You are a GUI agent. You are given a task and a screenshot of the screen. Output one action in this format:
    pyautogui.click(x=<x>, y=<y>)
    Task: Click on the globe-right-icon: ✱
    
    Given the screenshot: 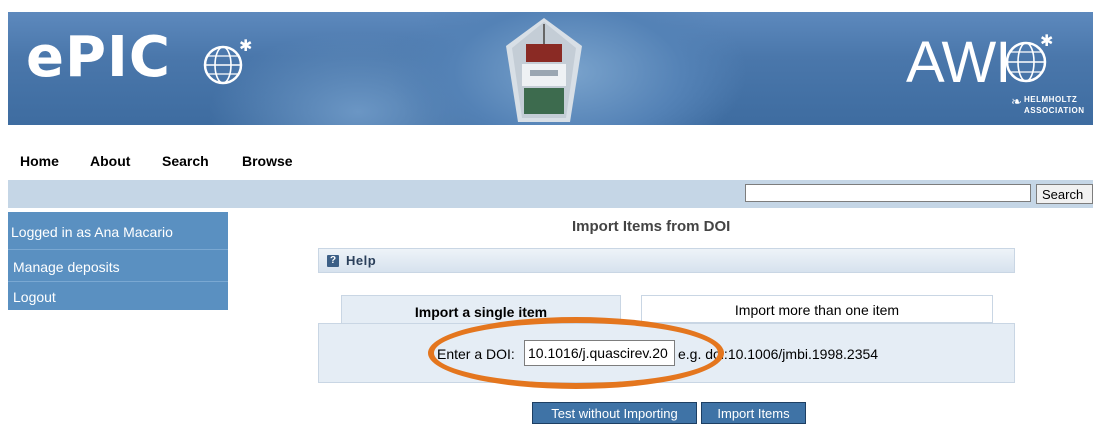 What is the action you would take?
    pyautogui.click(x=1029, y=57)
    